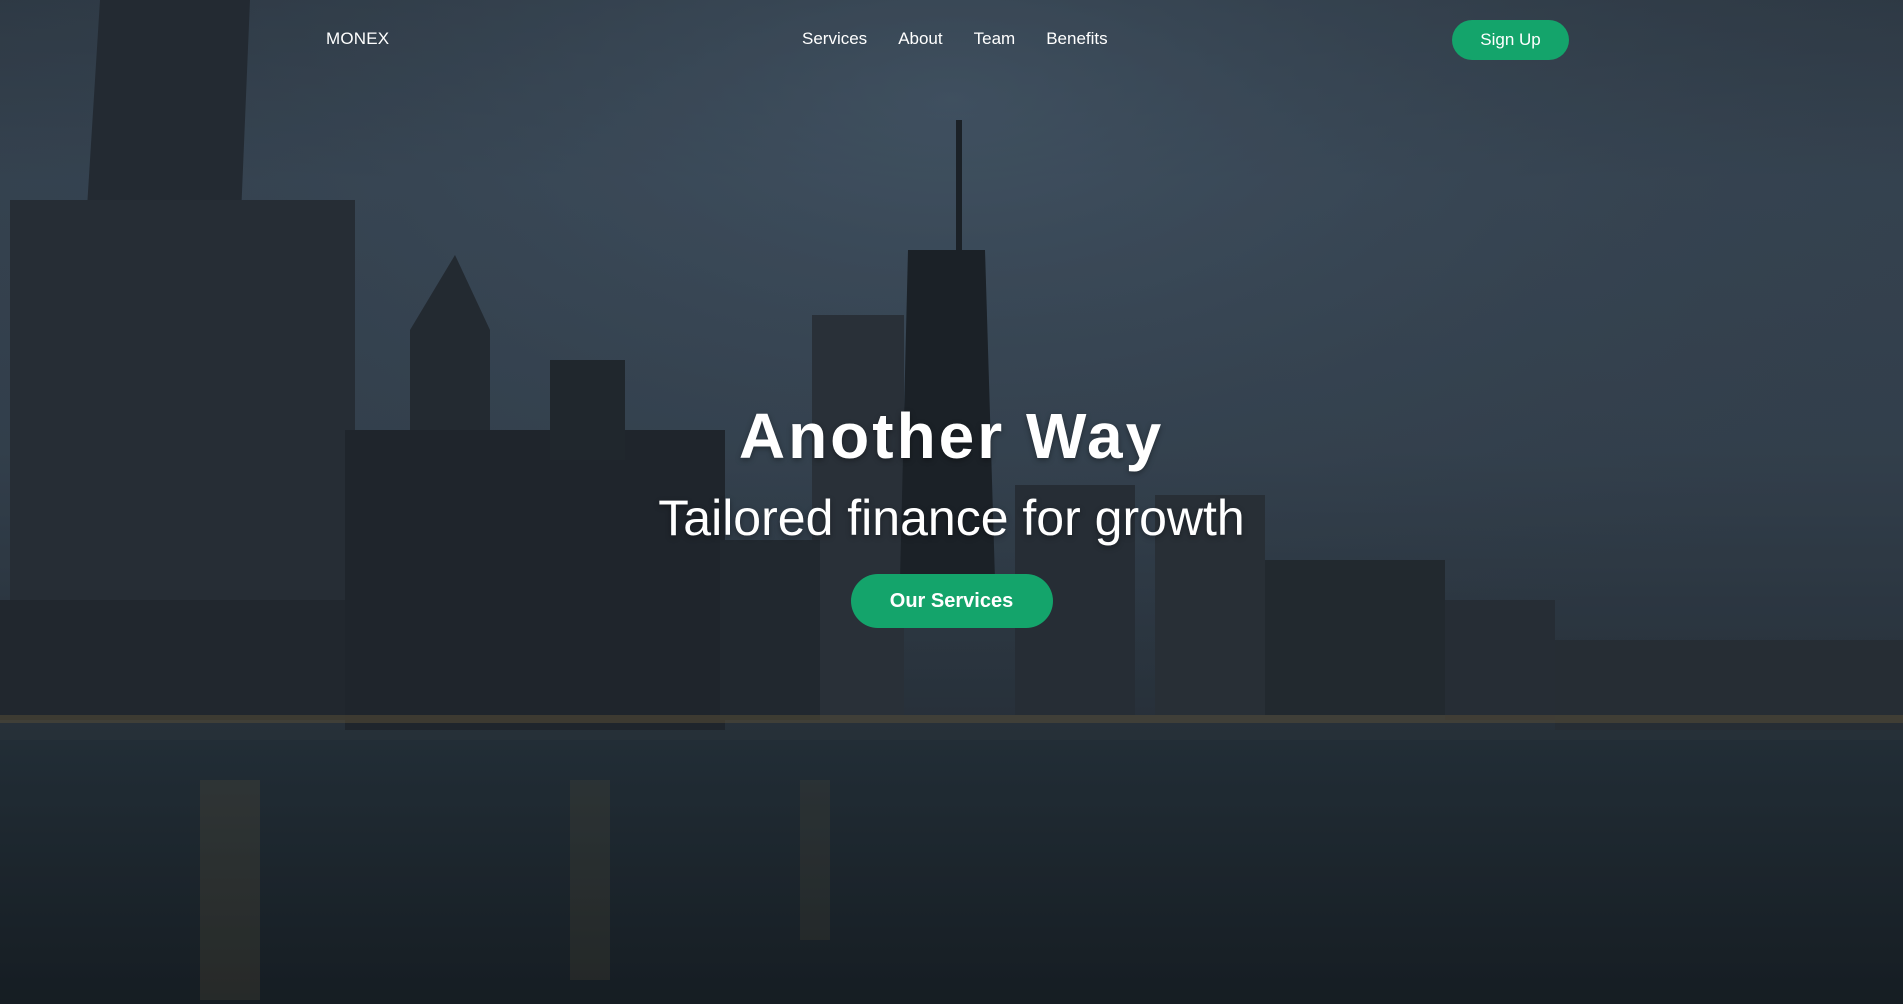  Describe the element at coordinates (834, 39) in the screenshot. I see `nav-link-services: Services` at that location.